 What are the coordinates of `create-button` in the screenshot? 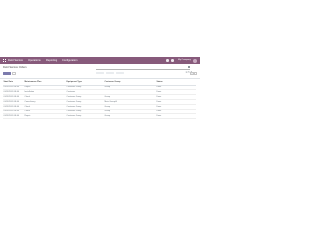 It's located at (7, 73).